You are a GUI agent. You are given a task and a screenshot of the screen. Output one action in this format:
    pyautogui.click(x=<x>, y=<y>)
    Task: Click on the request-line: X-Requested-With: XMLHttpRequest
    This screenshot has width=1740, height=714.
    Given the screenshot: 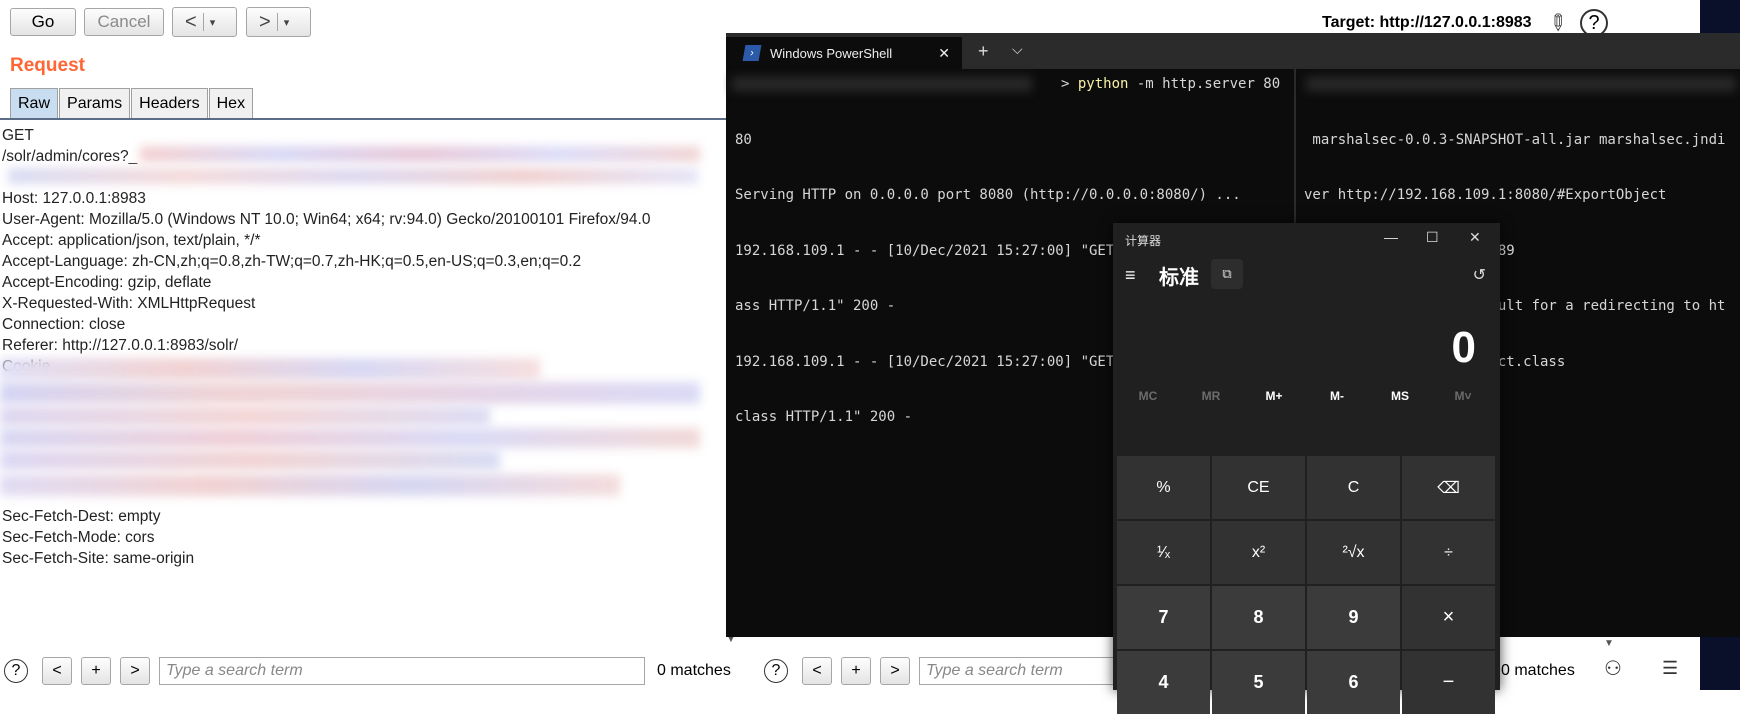 What is the action you would take?
    pyautogui.click(x=129, y=303)
    